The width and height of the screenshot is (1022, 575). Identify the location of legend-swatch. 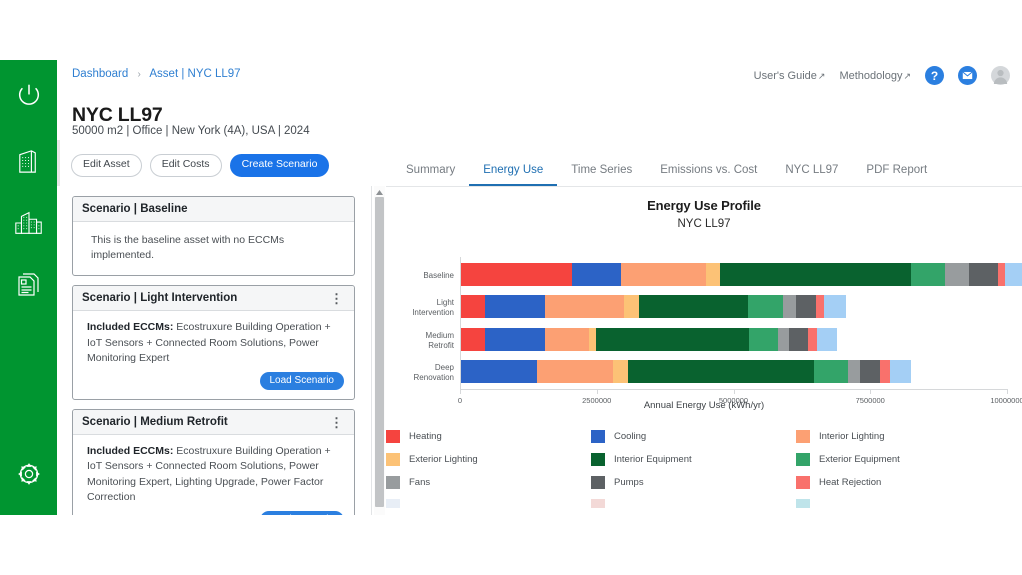
(598, 503).